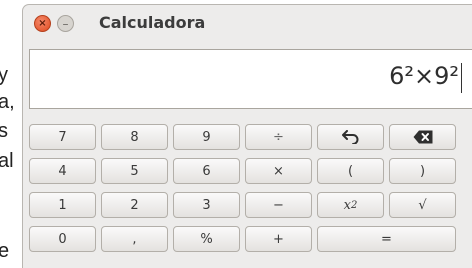  What do you see at coordinates (62, 171) in the screenshot?
I see `key-4: 4` at bounding box center [62, 171].